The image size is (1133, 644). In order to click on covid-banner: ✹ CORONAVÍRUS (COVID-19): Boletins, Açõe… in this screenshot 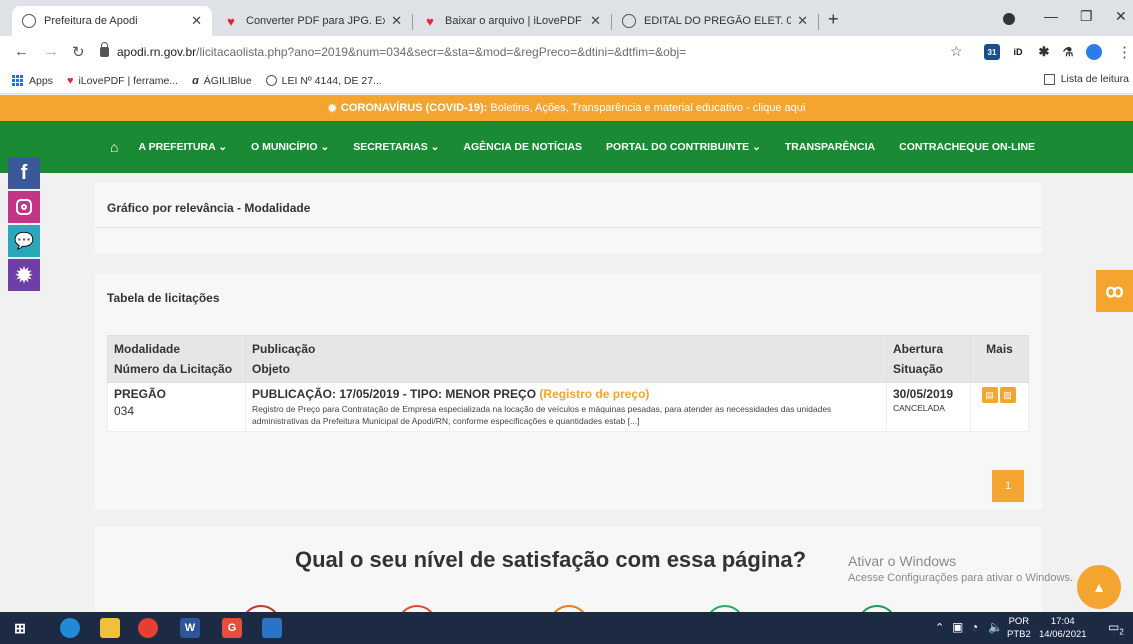, I will do `click(566, 108)`.